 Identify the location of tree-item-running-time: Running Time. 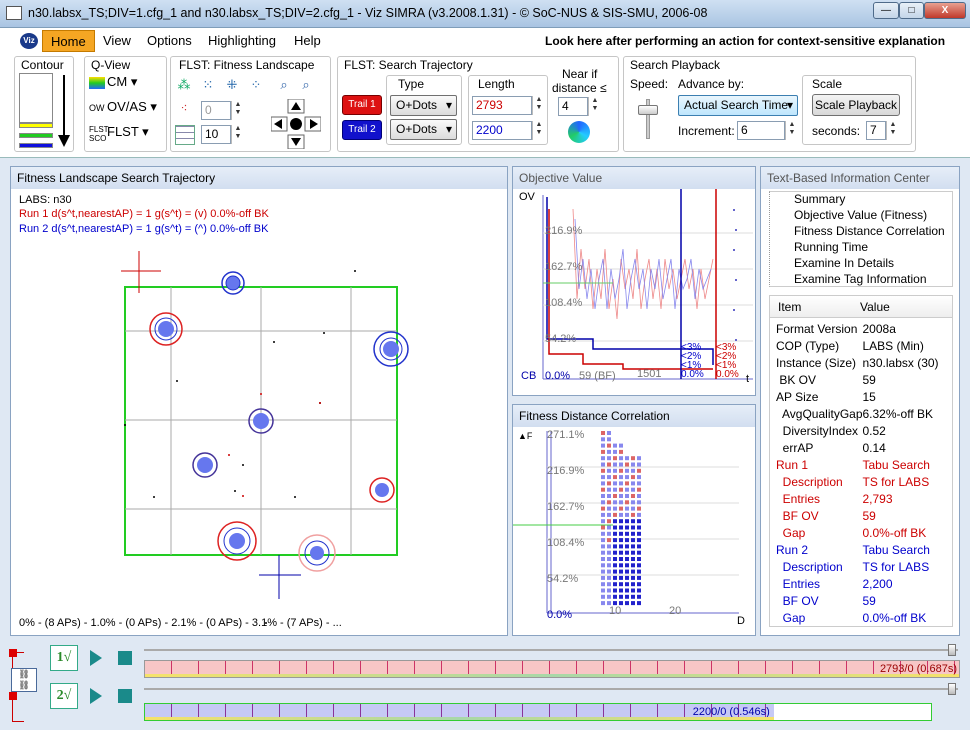
(873, 248).